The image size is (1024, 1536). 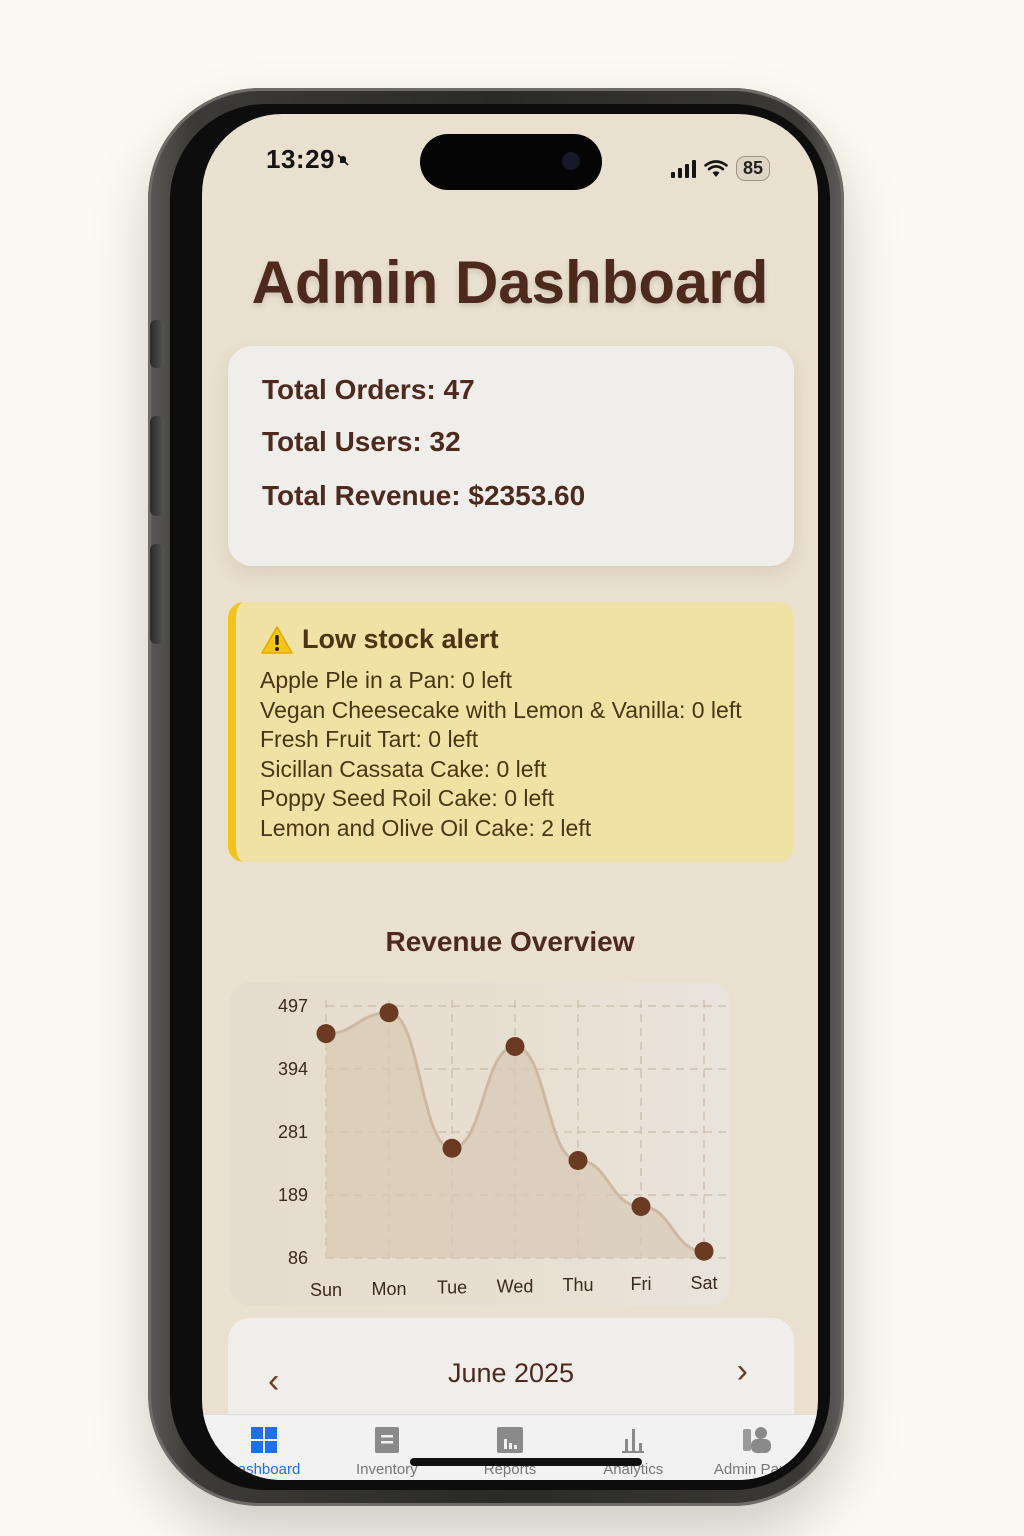 I want to click on list-item: Apple Ple in a Pan: 0 left, so click(x=386, y=680).